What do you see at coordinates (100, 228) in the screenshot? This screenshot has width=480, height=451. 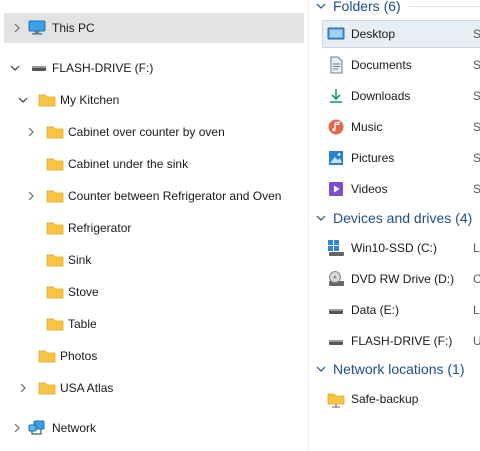 I see `nav-item-label: Refrigerator` at bounding box center [100, 228].